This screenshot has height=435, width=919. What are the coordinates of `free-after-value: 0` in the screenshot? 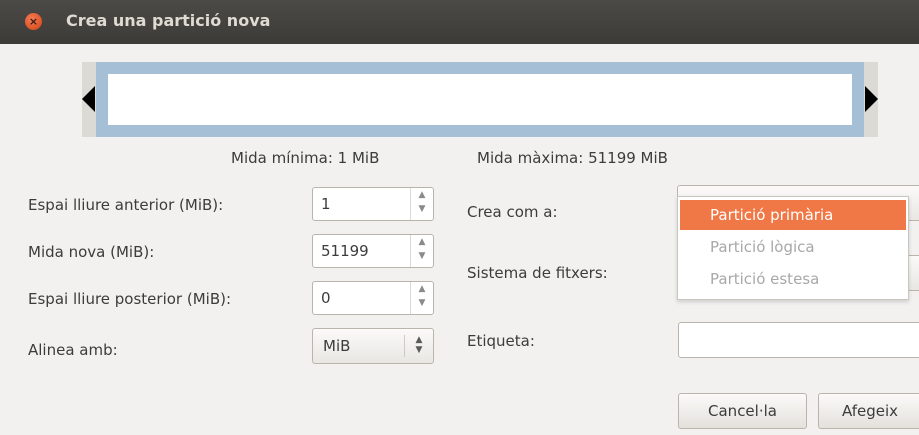 It's located at (326, 298).